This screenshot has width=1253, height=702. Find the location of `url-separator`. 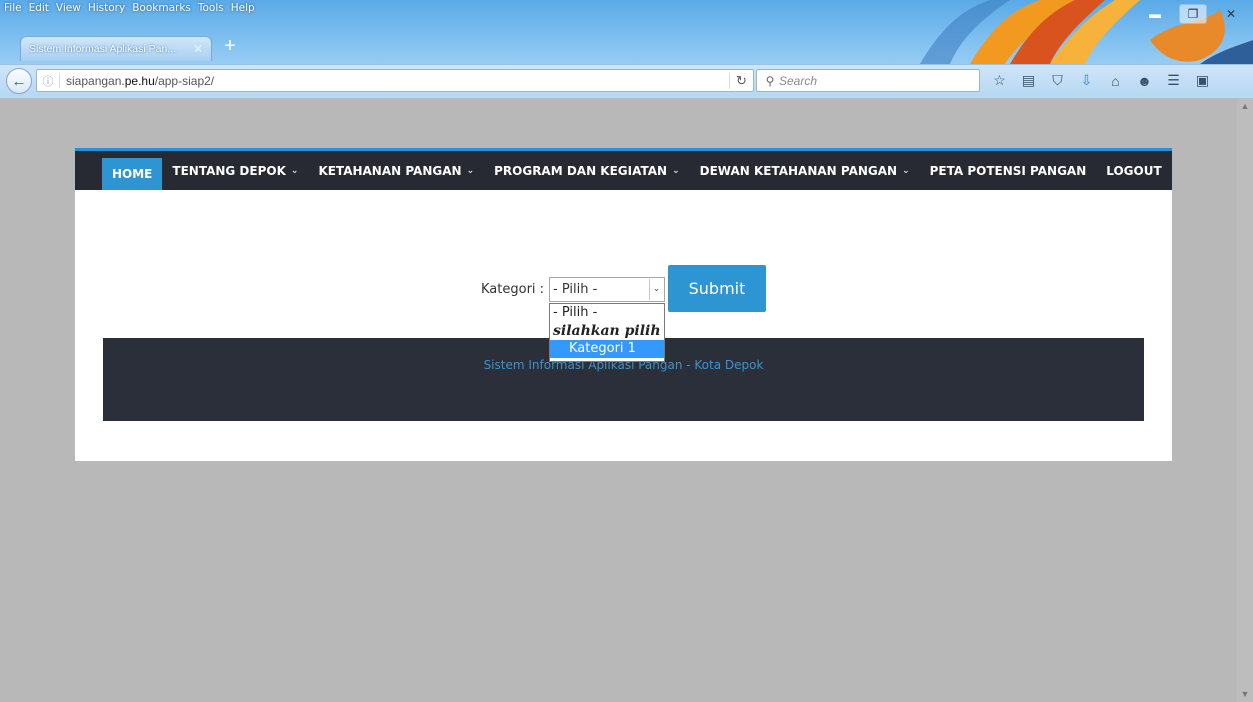

url-separator is located at coordinates (59, 80).